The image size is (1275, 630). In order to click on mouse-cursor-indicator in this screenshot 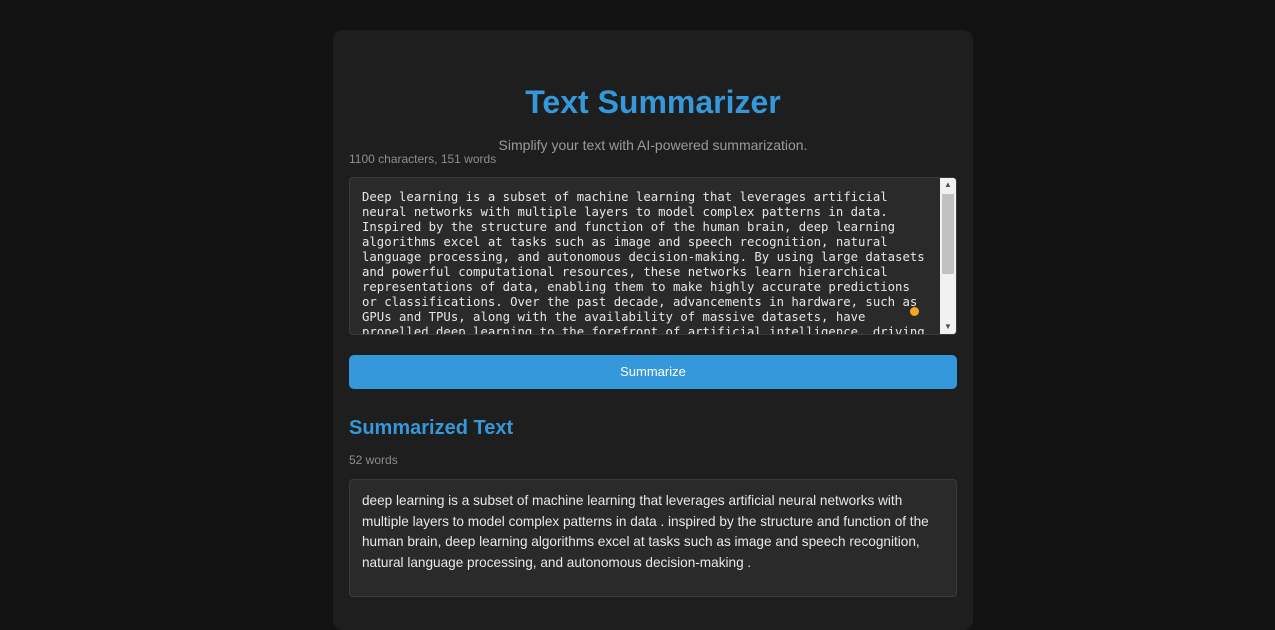, I will do `click(914, 311)`.